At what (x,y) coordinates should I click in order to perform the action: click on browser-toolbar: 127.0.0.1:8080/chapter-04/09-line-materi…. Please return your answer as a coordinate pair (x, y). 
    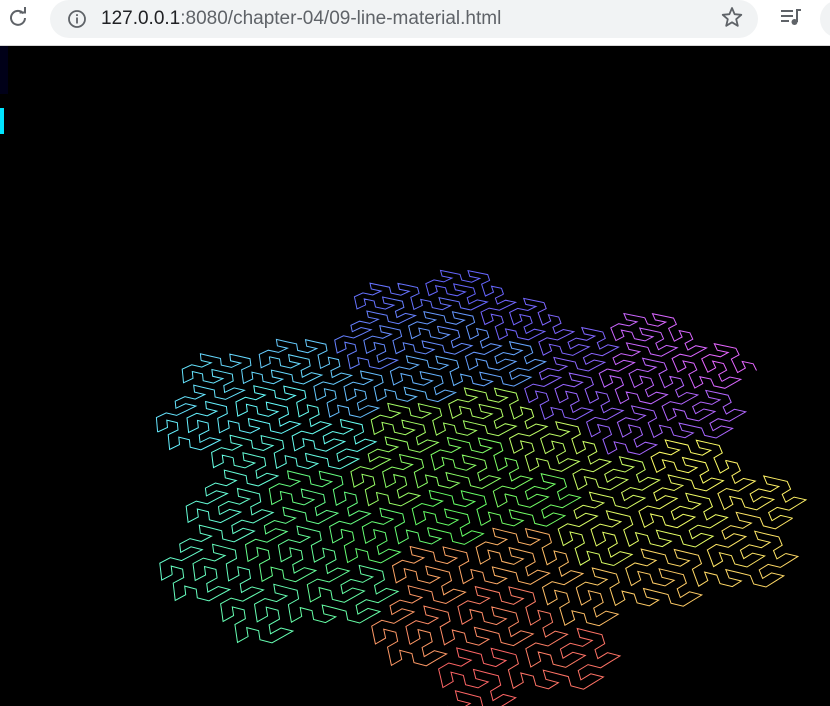
    Looking at the image, I should click on (415, 23).